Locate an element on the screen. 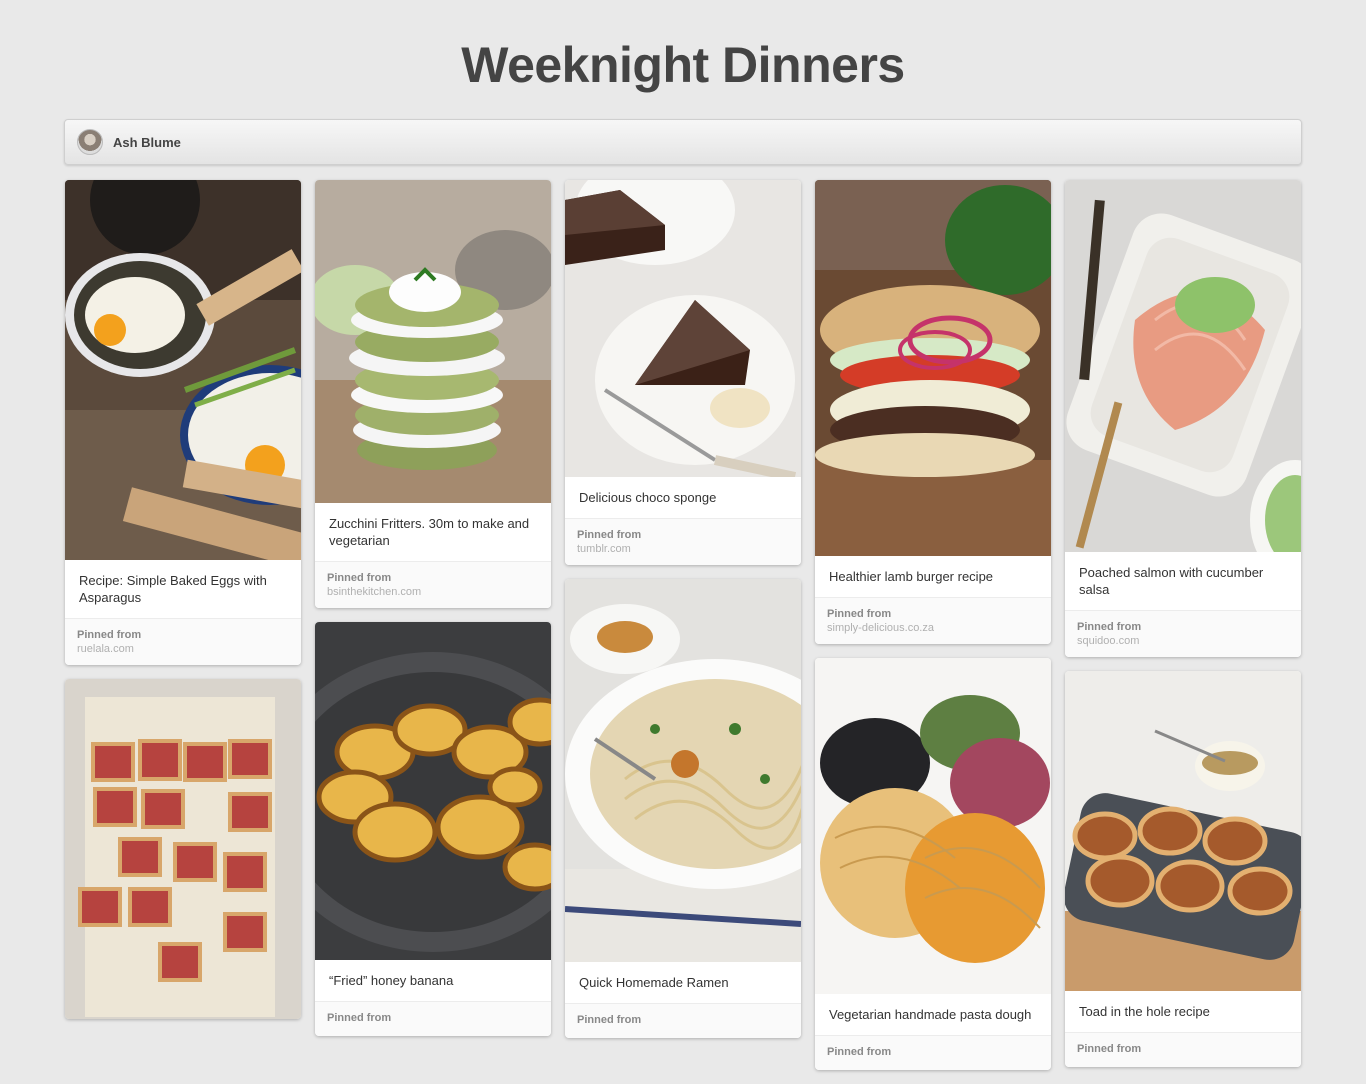  pin-card: “Fried” honey banana Pinned from is located at coordinates (433, 829).